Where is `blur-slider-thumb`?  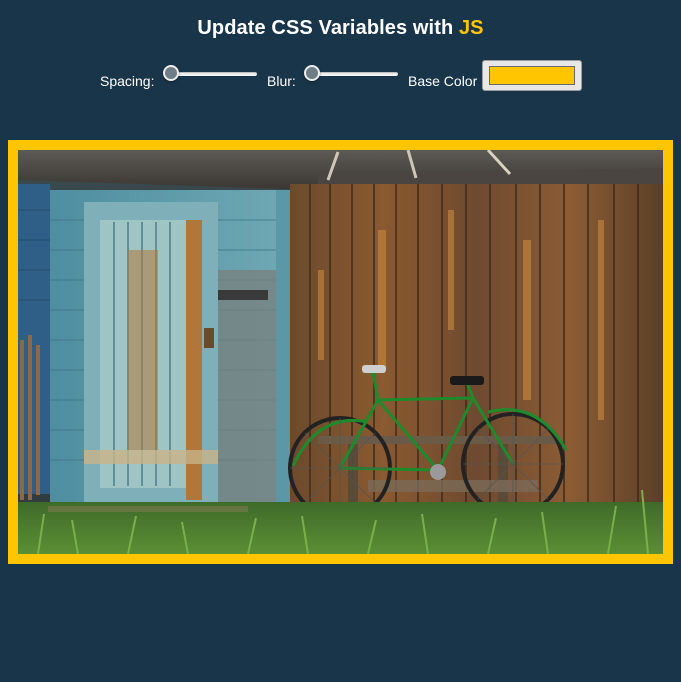
blur-slider-thumb is located at coordinates (312, 73).